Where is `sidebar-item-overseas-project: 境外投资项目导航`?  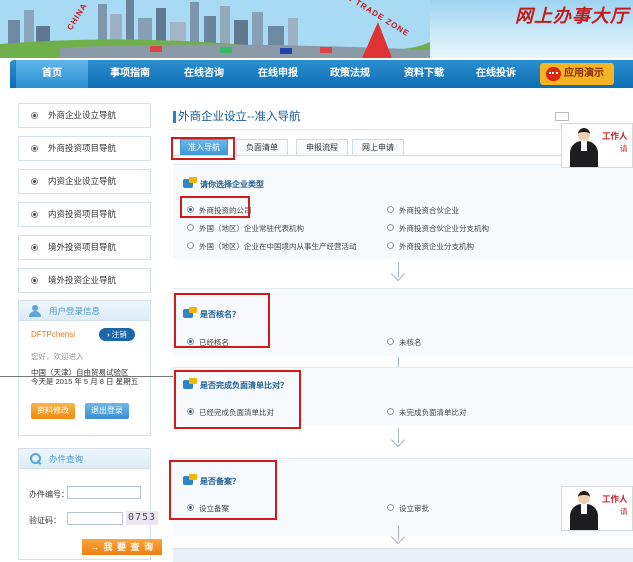 sidebar-item-overseas-project: 境外投资项目导航 is located at coordinates (84, 247).